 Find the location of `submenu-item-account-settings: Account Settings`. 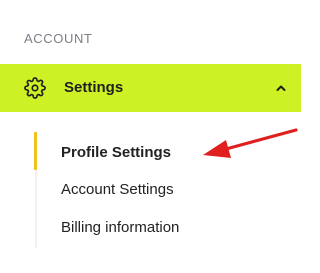

submenu-item-account-settings: Account Settings is located at coordinates (117, 189).